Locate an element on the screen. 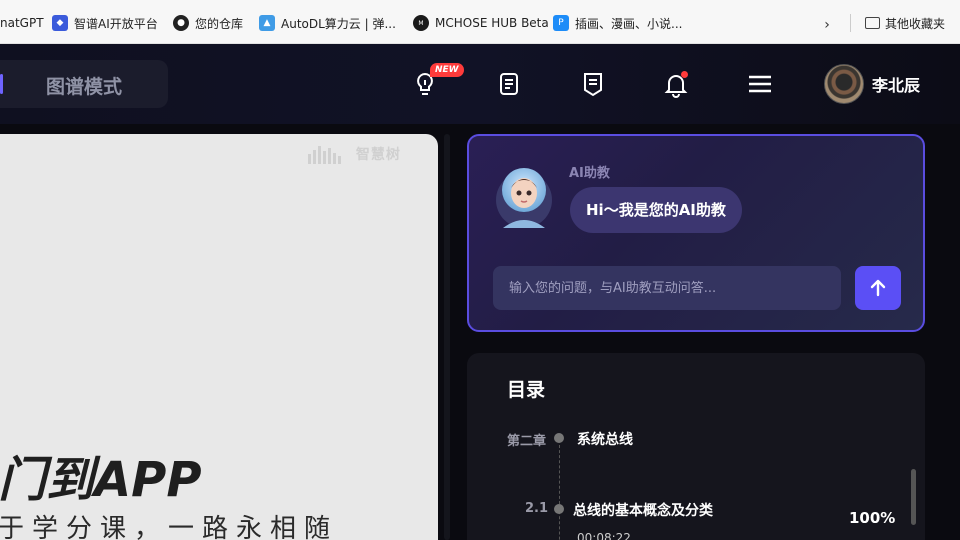 The image size is (960, 540). chevron-right-icon: › is located at coordinates (827, 25).